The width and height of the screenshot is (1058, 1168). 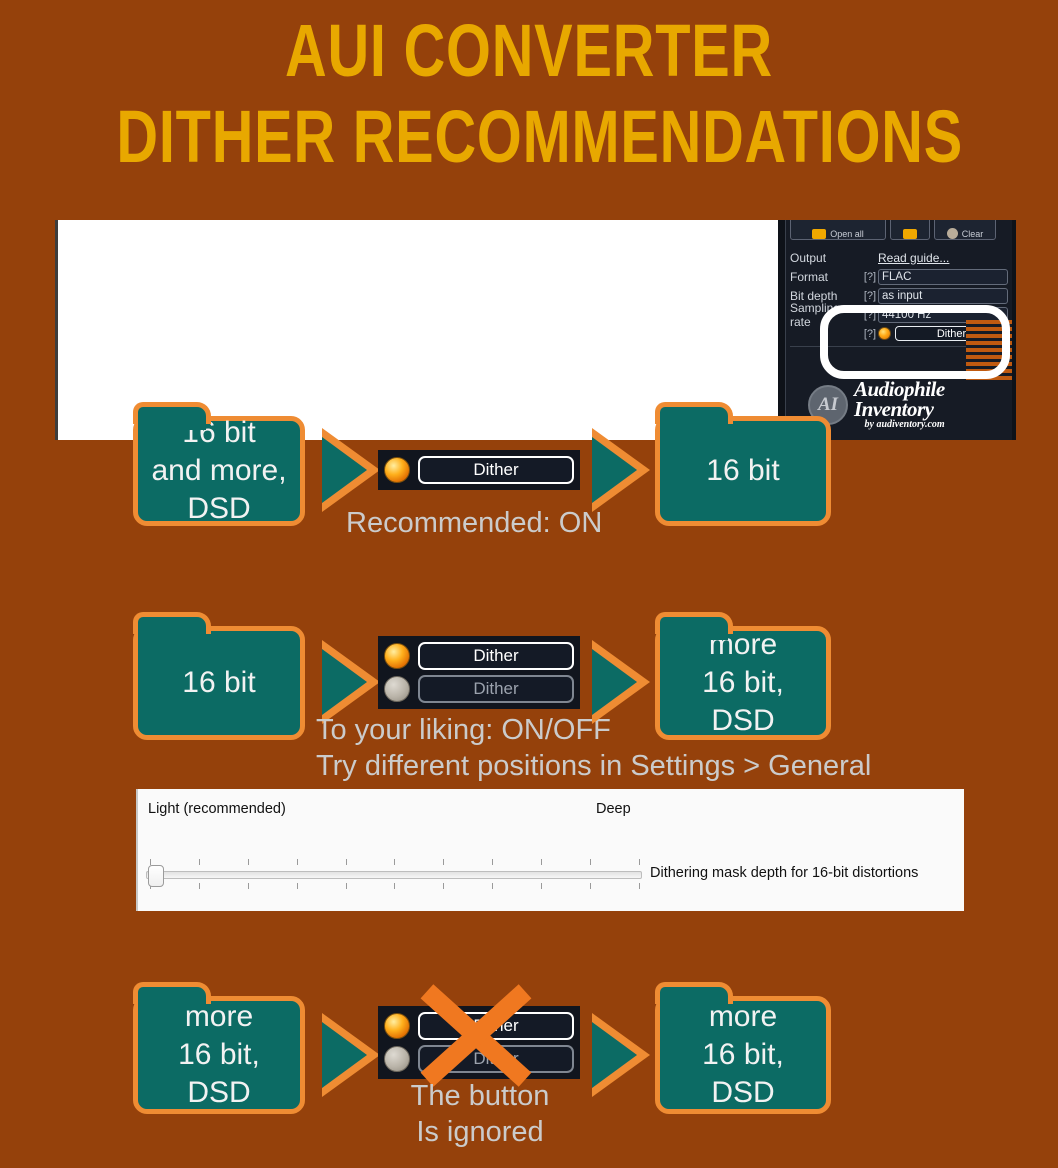 What do you see at coordinates (743, 682) in the screenshot?
I see `row2-output-label: more 16 bit, DSD` at bounding box center [743, 682].